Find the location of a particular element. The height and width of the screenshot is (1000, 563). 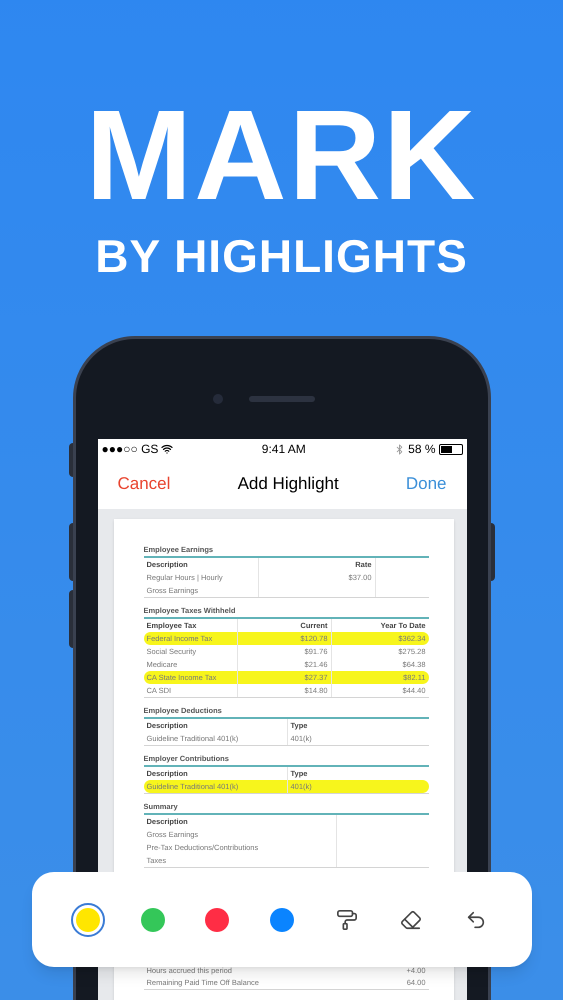

carrier: ●●●○○ GS is located at coordinates (130, 449).